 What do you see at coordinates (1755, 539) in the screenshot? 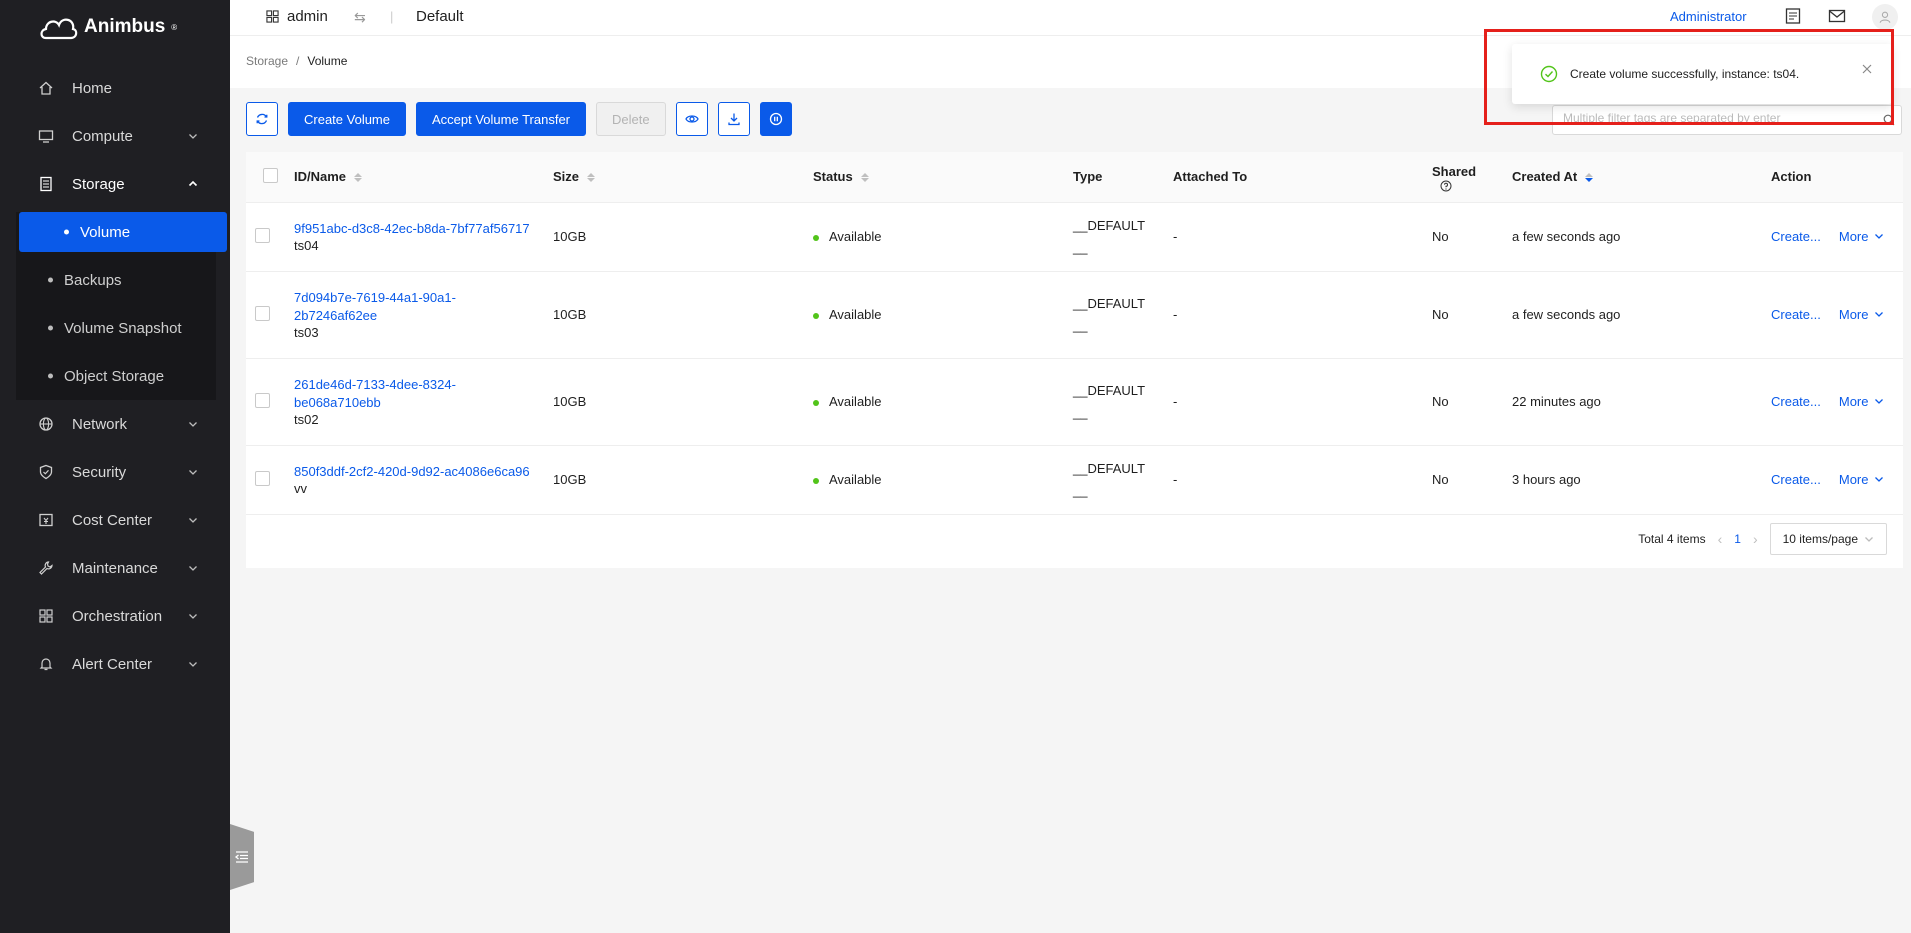
I see `next-page-icon: ›` at bounding box center [1755, 539].